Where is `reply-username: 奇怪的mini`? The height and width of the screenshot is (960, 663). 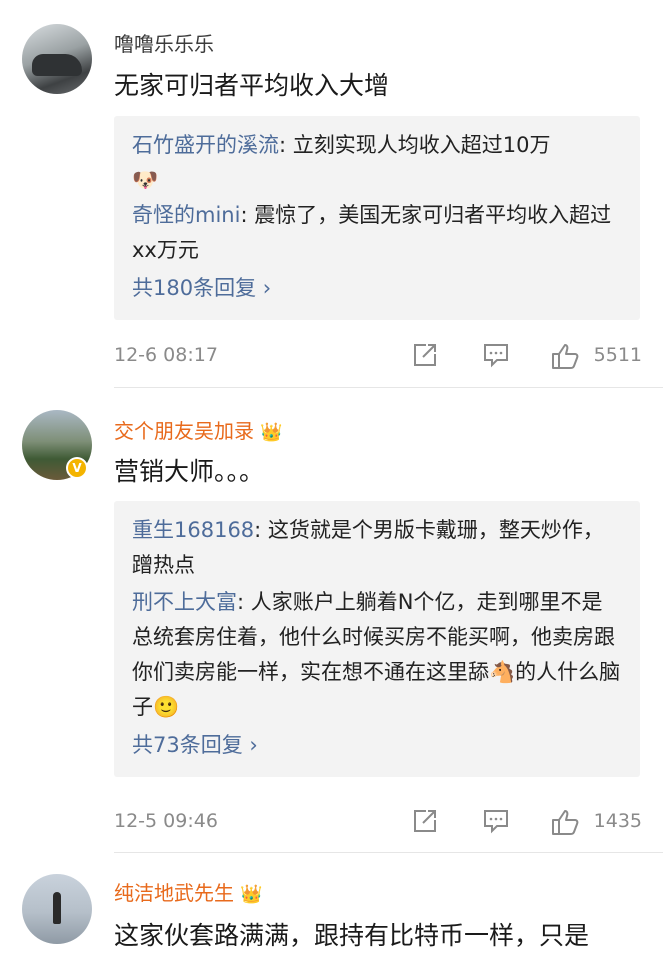 reply-username: 奇怪的mini is located at coordinates (186, 215).